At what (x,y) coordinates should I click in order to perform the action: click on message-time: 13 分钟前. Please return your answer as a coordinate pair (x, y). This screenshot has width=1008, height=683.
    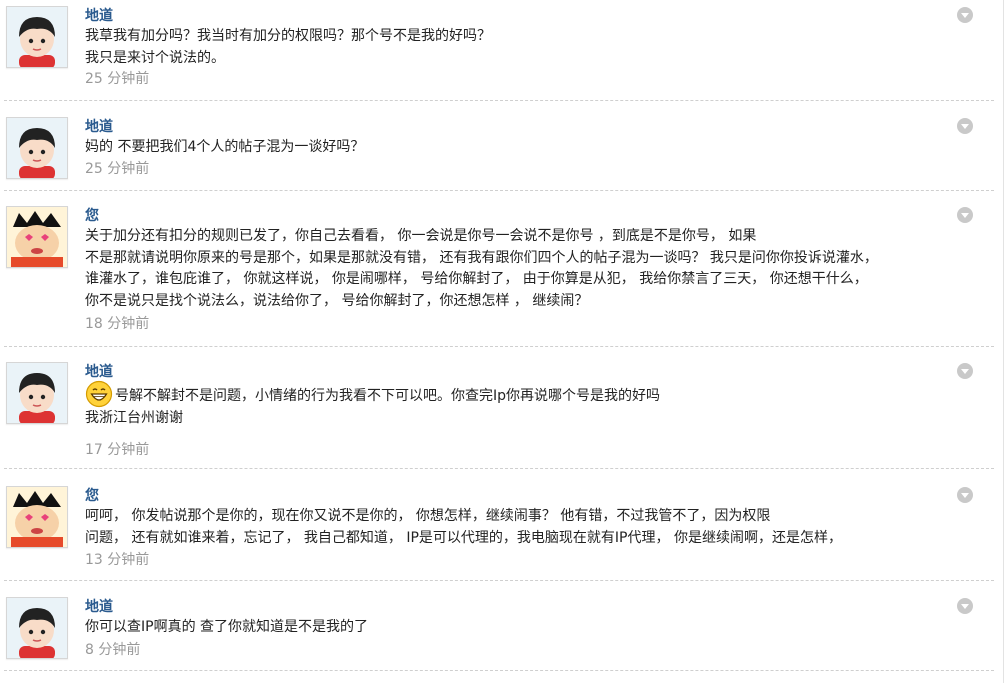
    Looking at the image, I should click on (117, 560).